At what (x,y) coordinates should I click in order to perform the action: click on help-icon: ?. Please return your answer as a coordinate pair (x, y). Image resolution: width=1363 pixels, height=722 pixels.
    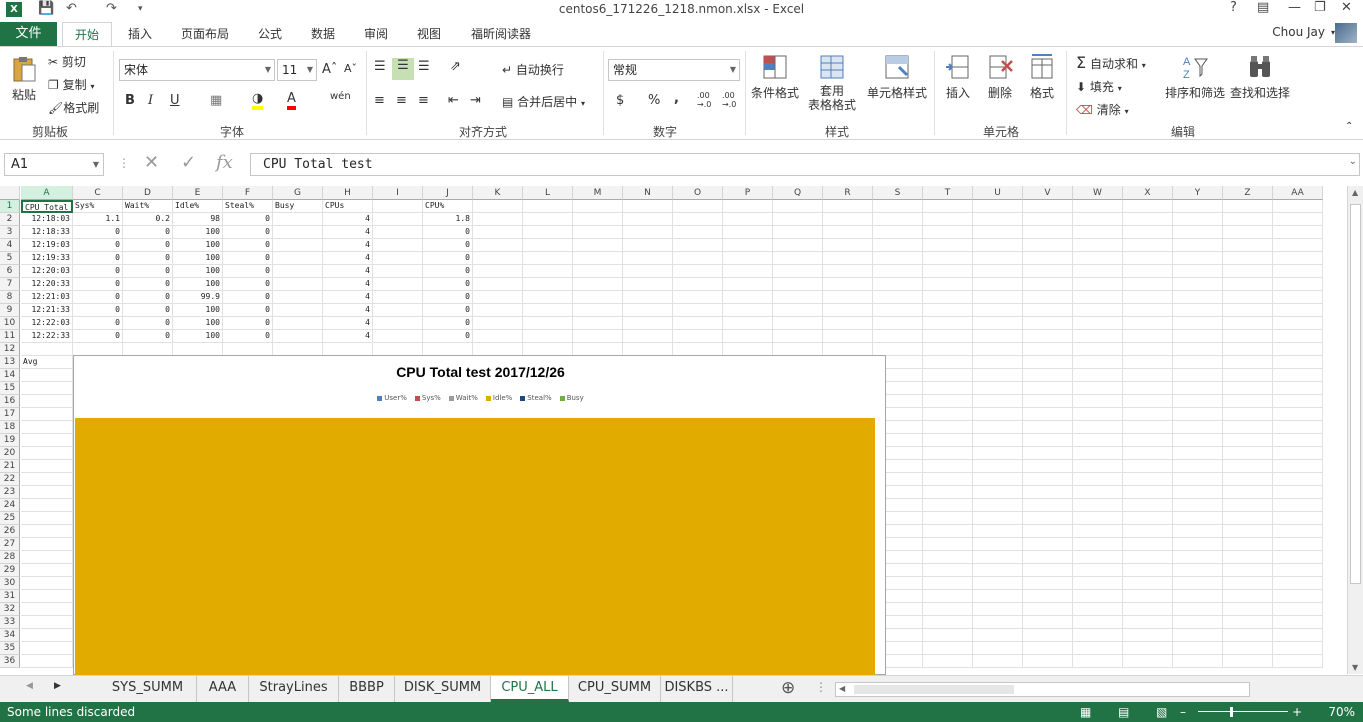
    Looking at the image, I should click on (1233, 7).